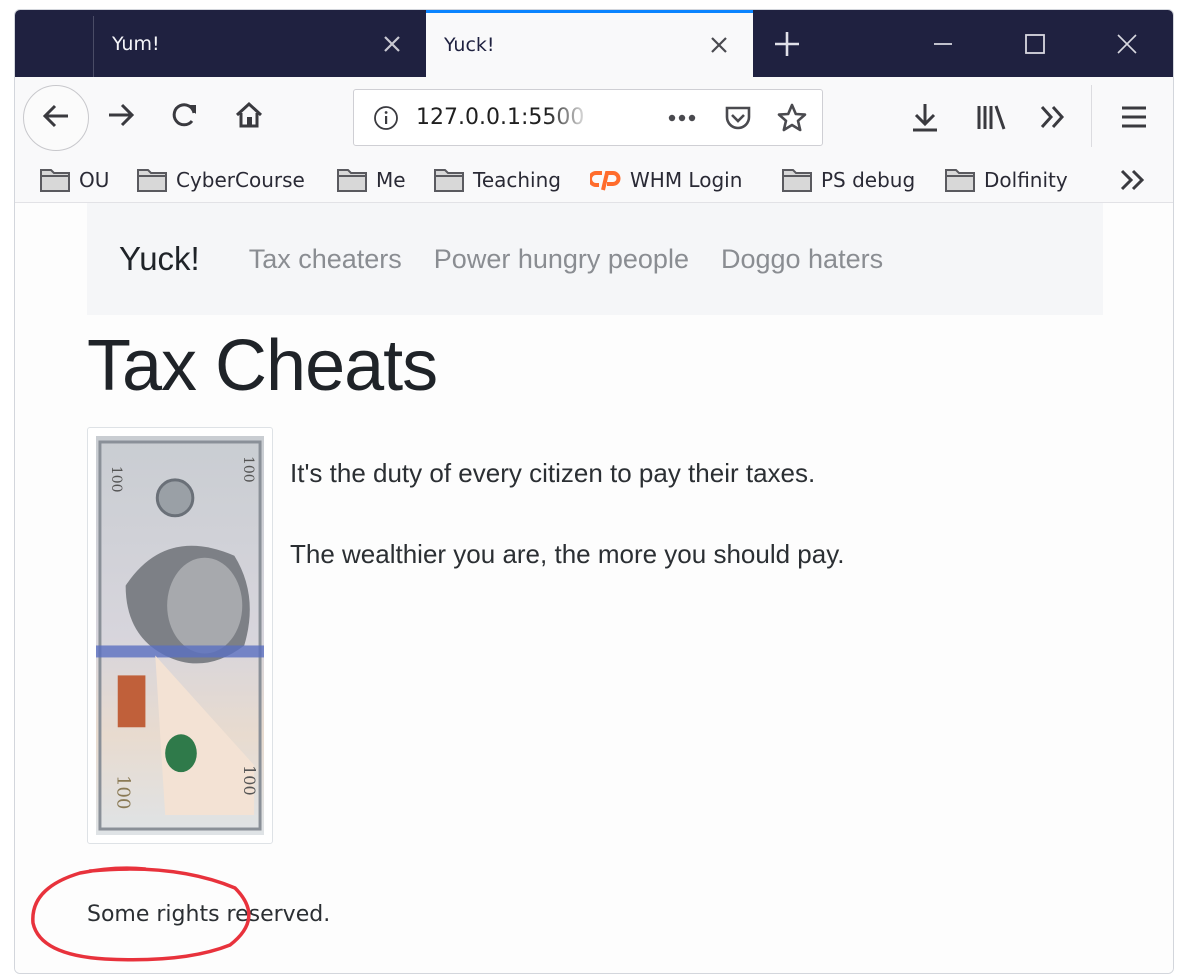  Describe the element at coordinates (686, 180) in the screenshot. I see `bookmark-label: WHM Login` at that location.